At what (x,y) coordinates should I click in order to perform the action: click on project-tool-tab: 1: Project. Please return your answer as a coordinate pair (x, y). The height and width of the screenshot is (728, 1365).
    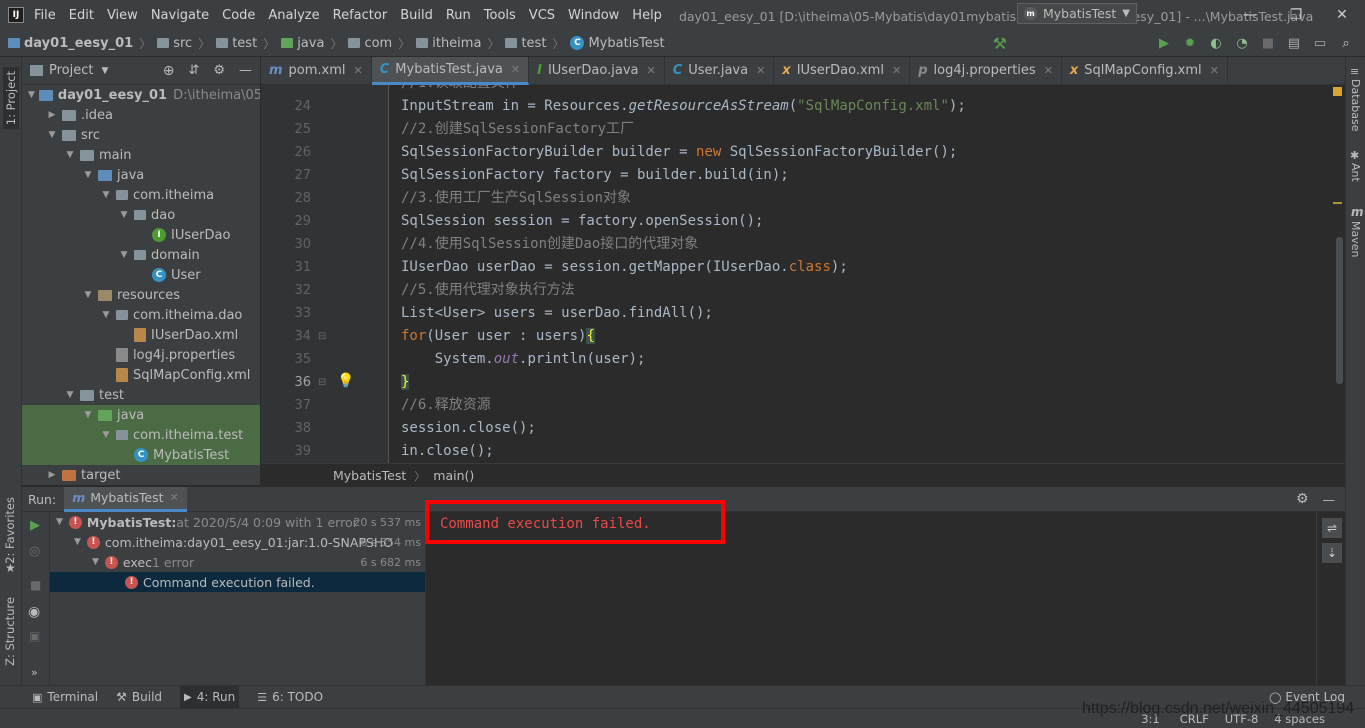
    Looking at the image, I should click on (11, 98).